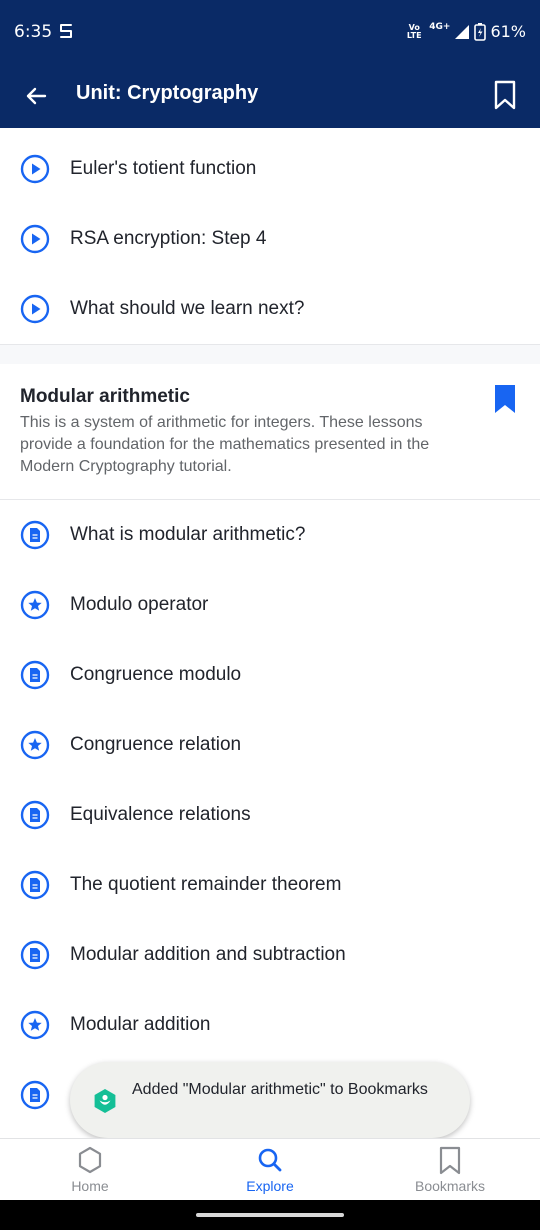  What do you see at coordinates (414, 31) in the screenshot?
I see `volte-indicator: Vo LTE` at bounding box center [414, 31].